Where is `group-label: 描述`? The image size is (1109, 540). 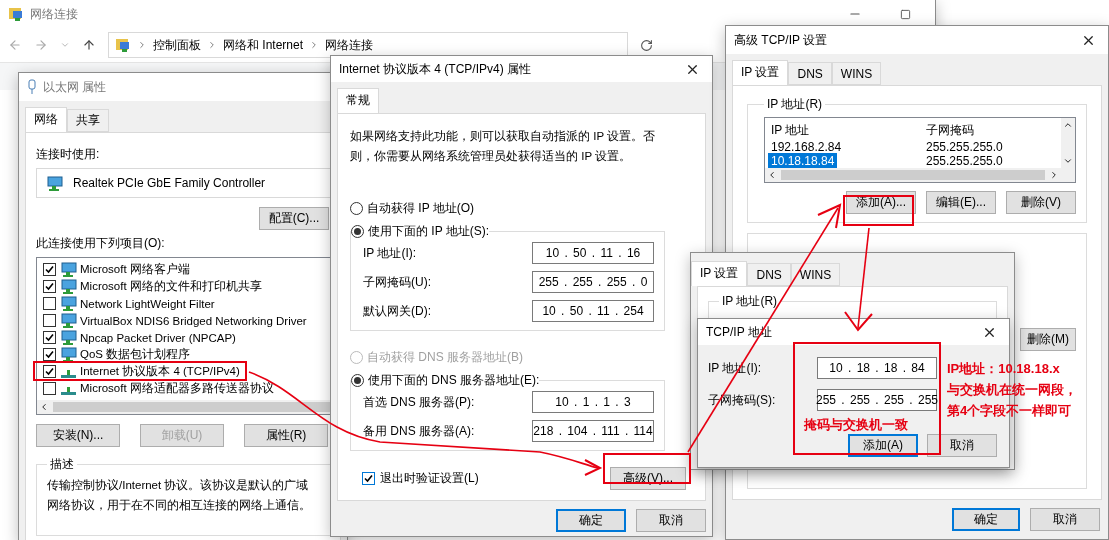
group-label: 描述 is located at coordinates (62, 464).